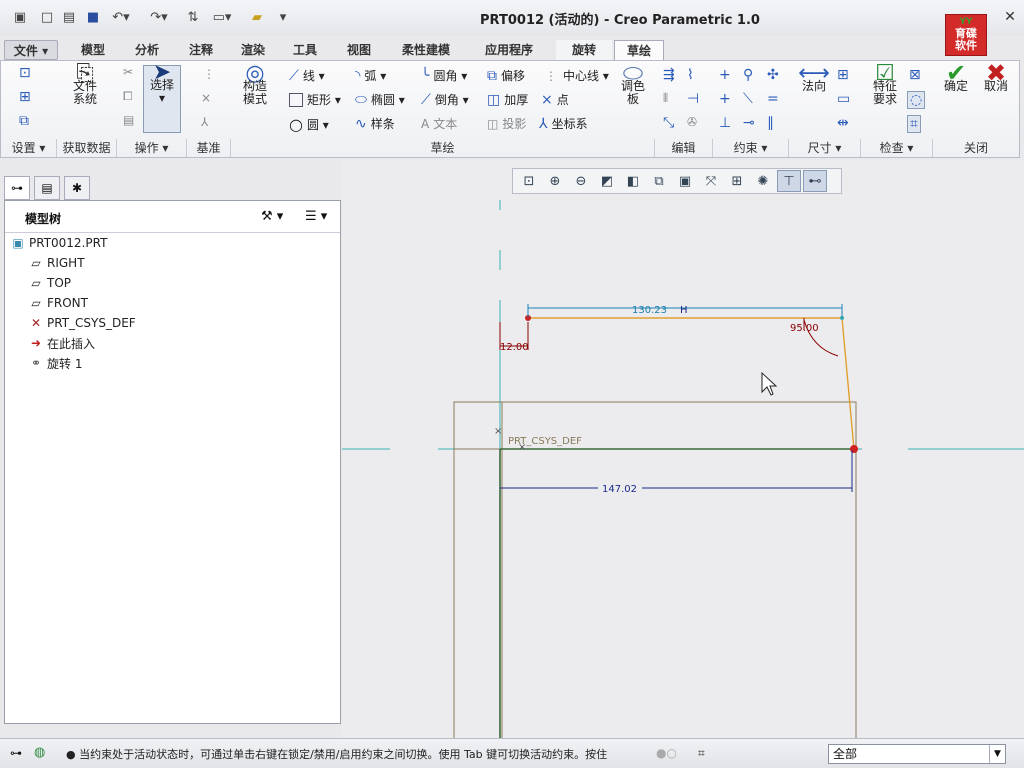 The image size is (1024, 768). I want to click on tab-revolve: 旋转, so click(584, 50).